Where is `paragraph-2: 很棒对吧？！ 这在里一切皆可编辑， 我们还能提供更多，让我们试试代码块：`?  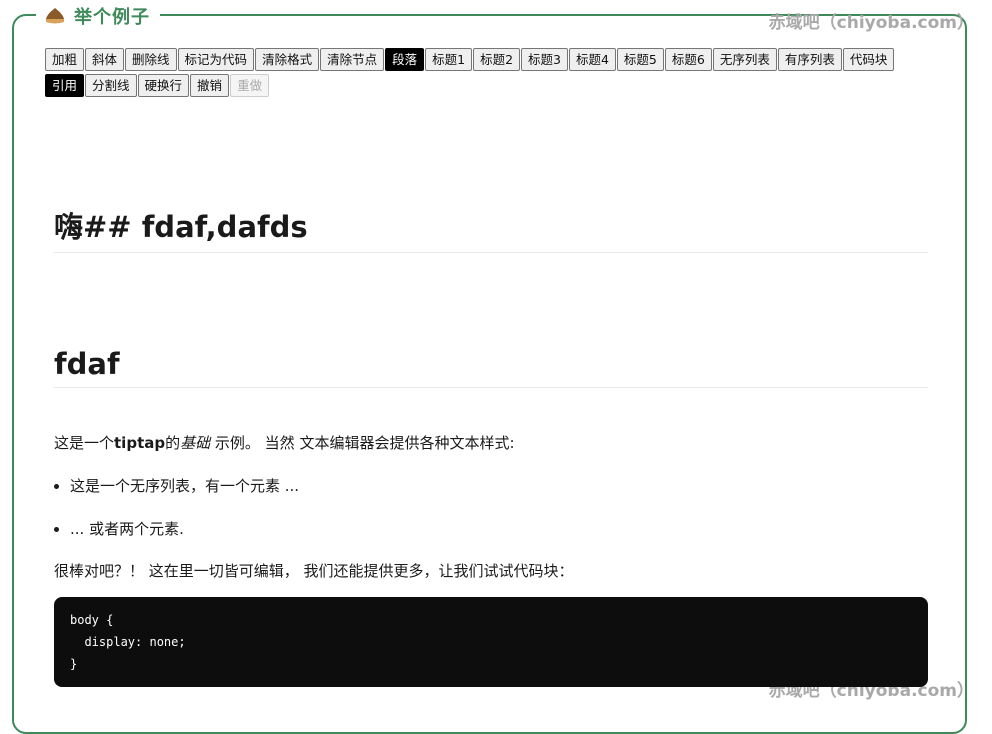 paragraph-2: 很棒对吧？！ 这在里一切皆可编辑， 我们还能提供更多，让我们试试代码块： is located at coordinates (491, 570).